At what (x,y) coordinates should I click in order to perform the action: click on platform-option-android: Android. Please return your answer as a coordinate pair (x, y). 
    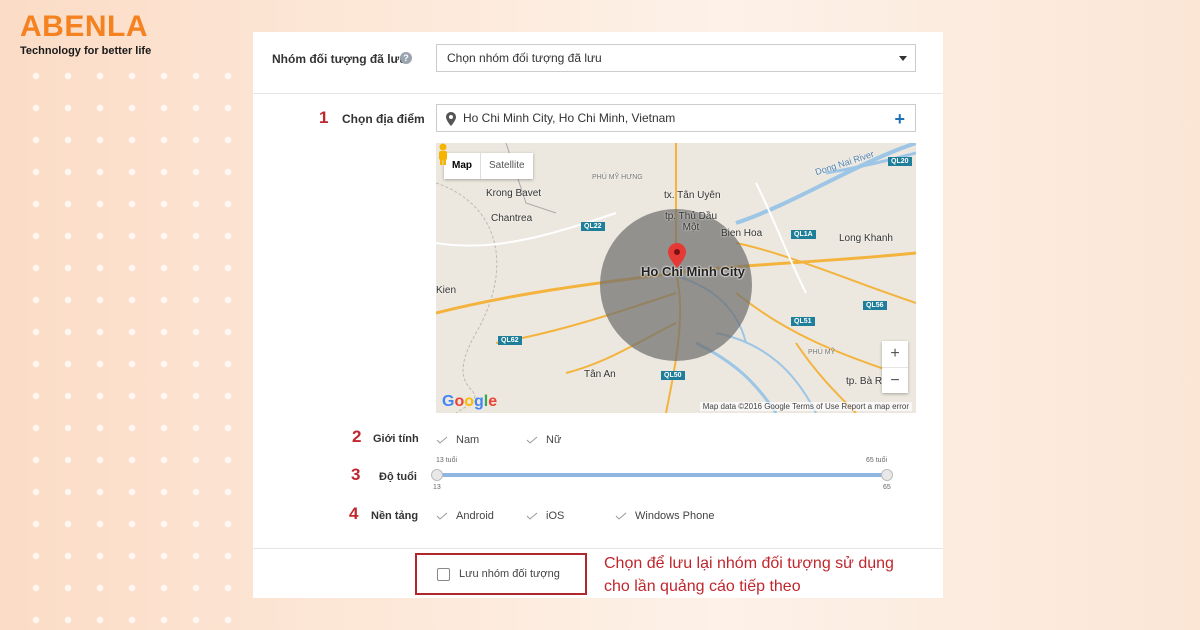
    Looking at the image, I should click on (465, 516).